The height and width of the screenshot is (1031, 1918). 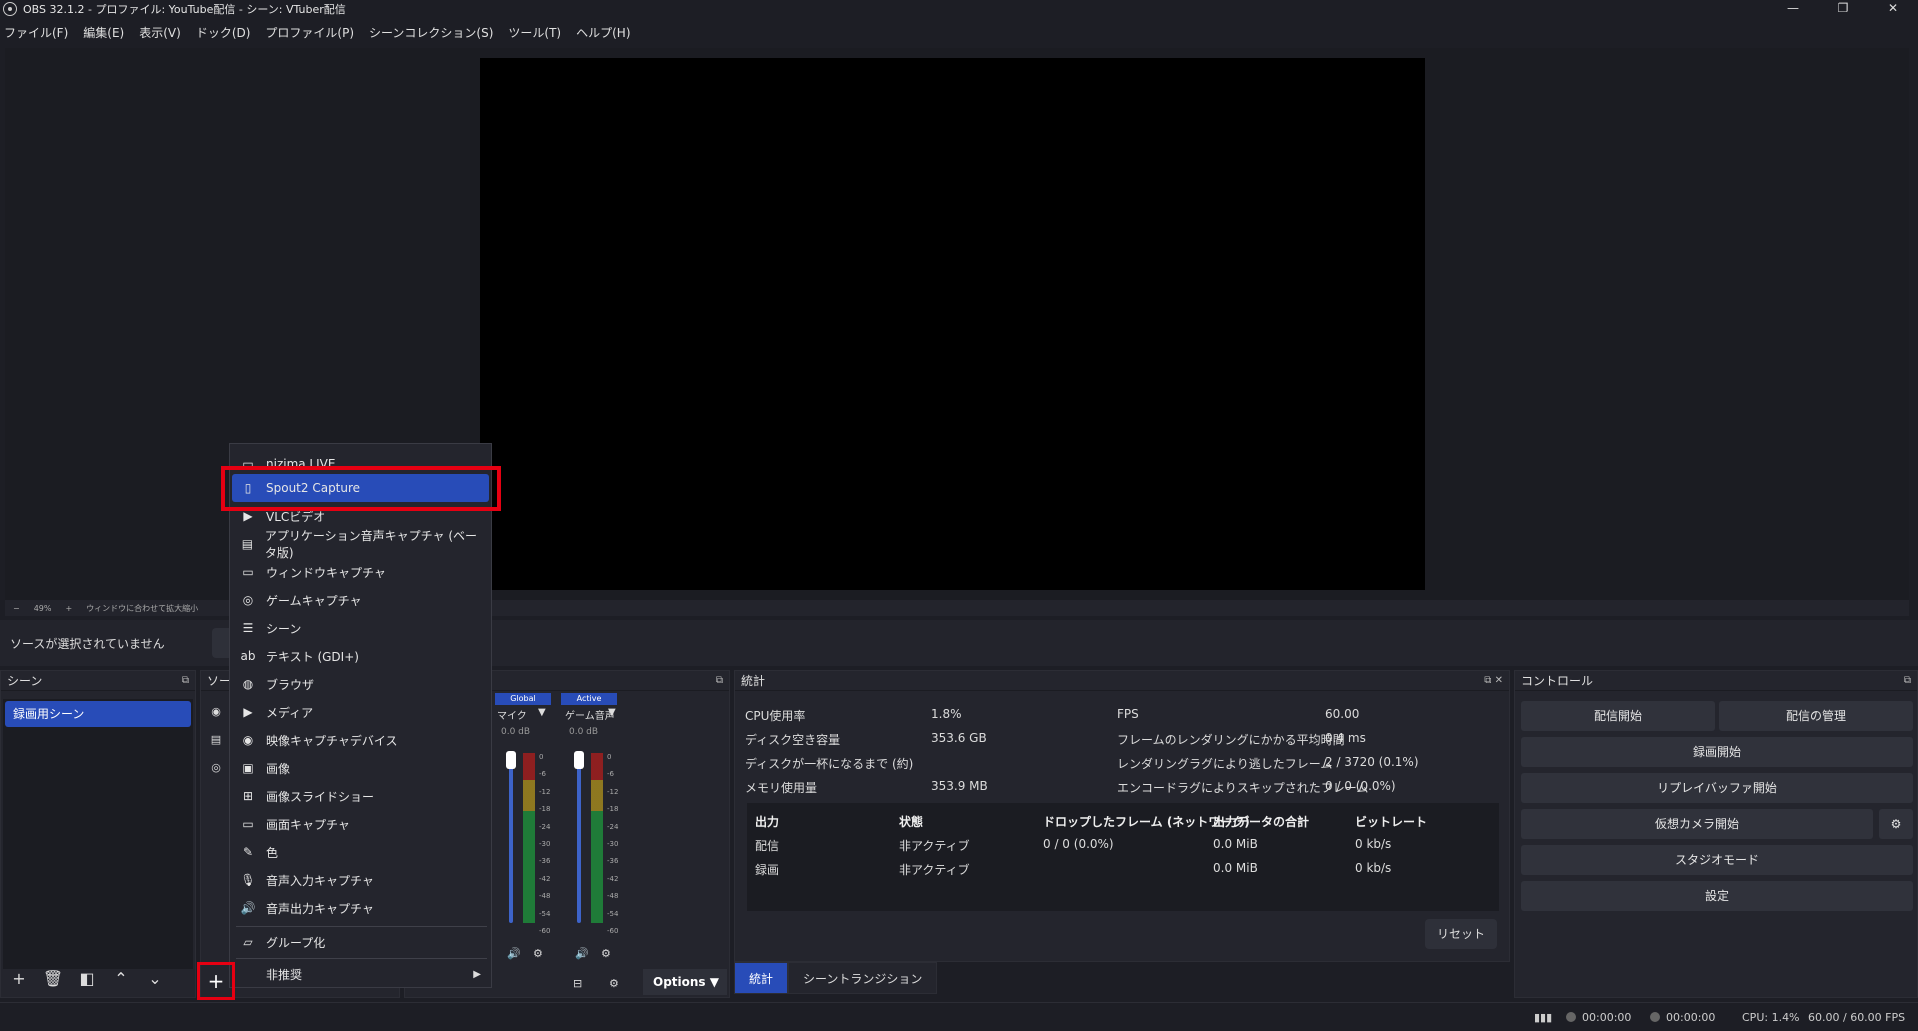 What do you see at coordinates (360, 908) in the screenshot?
I see `menu-item-audio-output-capture: 🔊 音声出力キャプチャ` at bounding box center [360, 908].